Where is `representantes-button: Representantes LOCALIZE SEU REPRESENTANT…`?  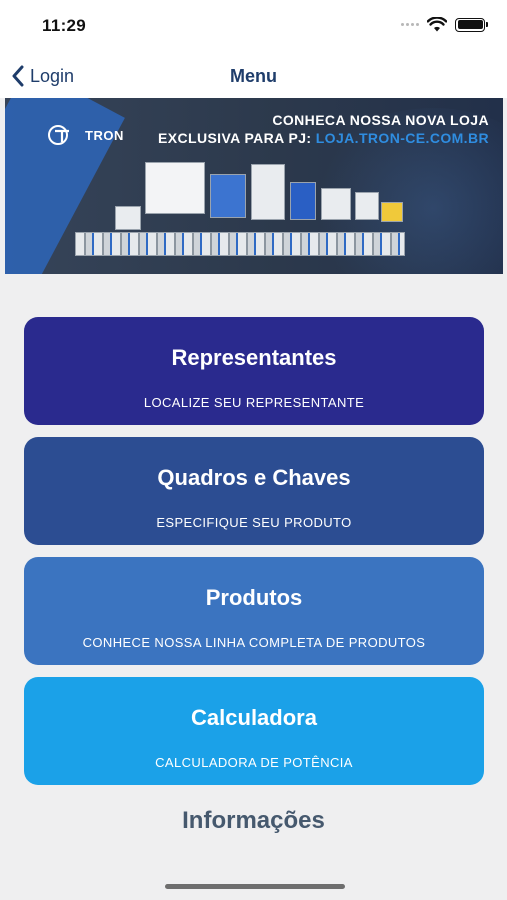
representantes-button: Representantes LOCALIZE SEU REPRESENTANT… is located at coordinates (254, 371).